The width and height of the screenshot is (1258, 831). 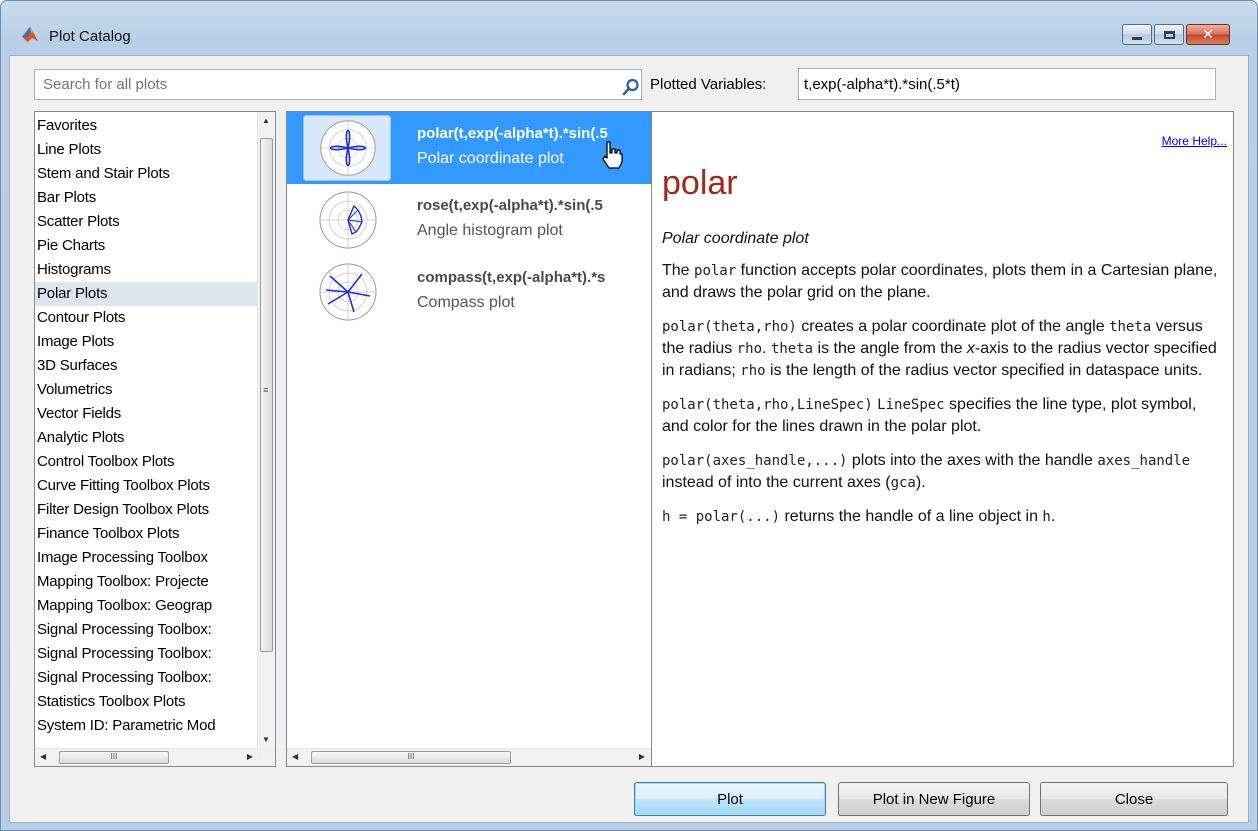 I want to click on category-item: Polar Plots, so click(x=147, y=294).